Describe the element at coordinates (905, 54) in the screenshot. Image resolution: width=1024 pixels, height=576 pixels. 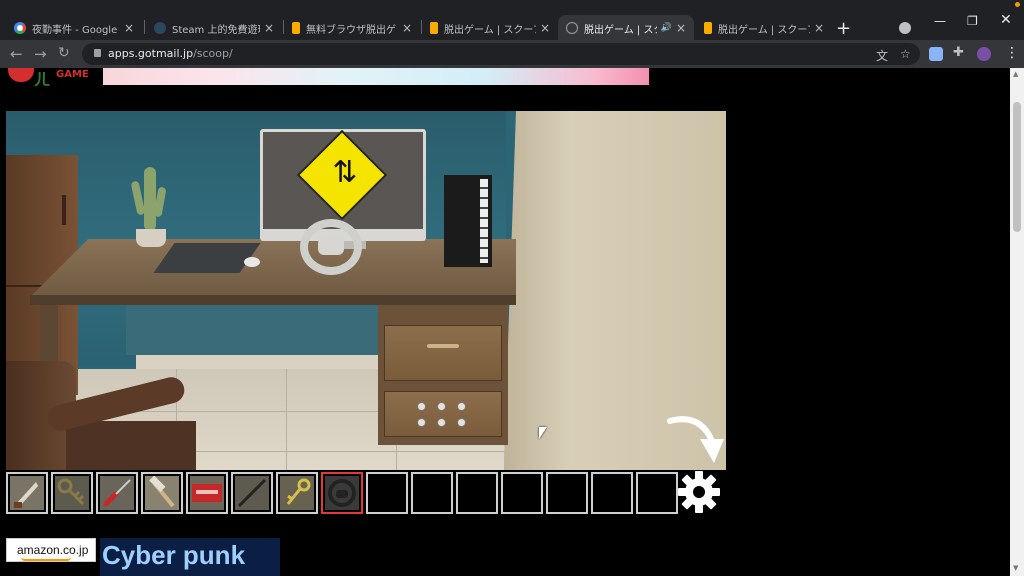
I see `bookmark-star-icon: ☆` at that location.